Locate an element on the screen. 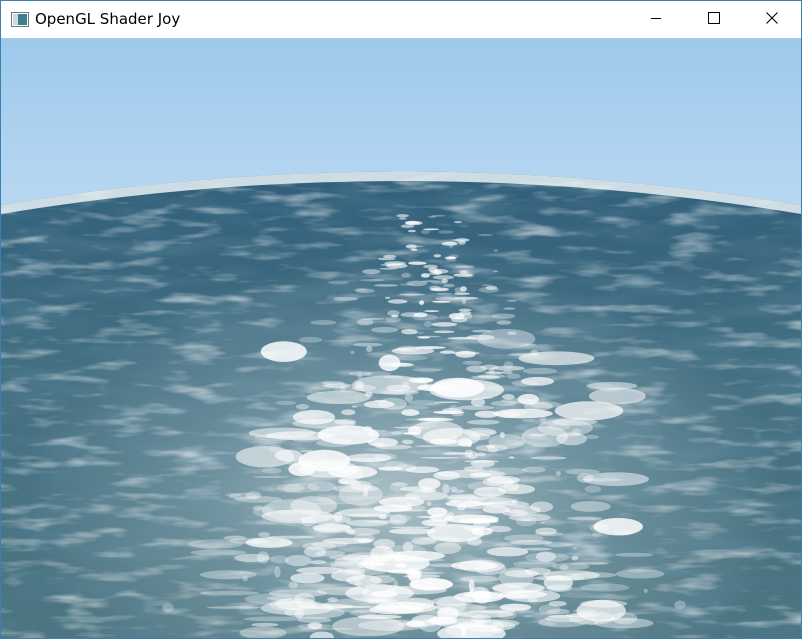 The height and width of the screenshot is (639, 802). title-bar: OpenGL Shader Joy is located at coordinates (401, 19).